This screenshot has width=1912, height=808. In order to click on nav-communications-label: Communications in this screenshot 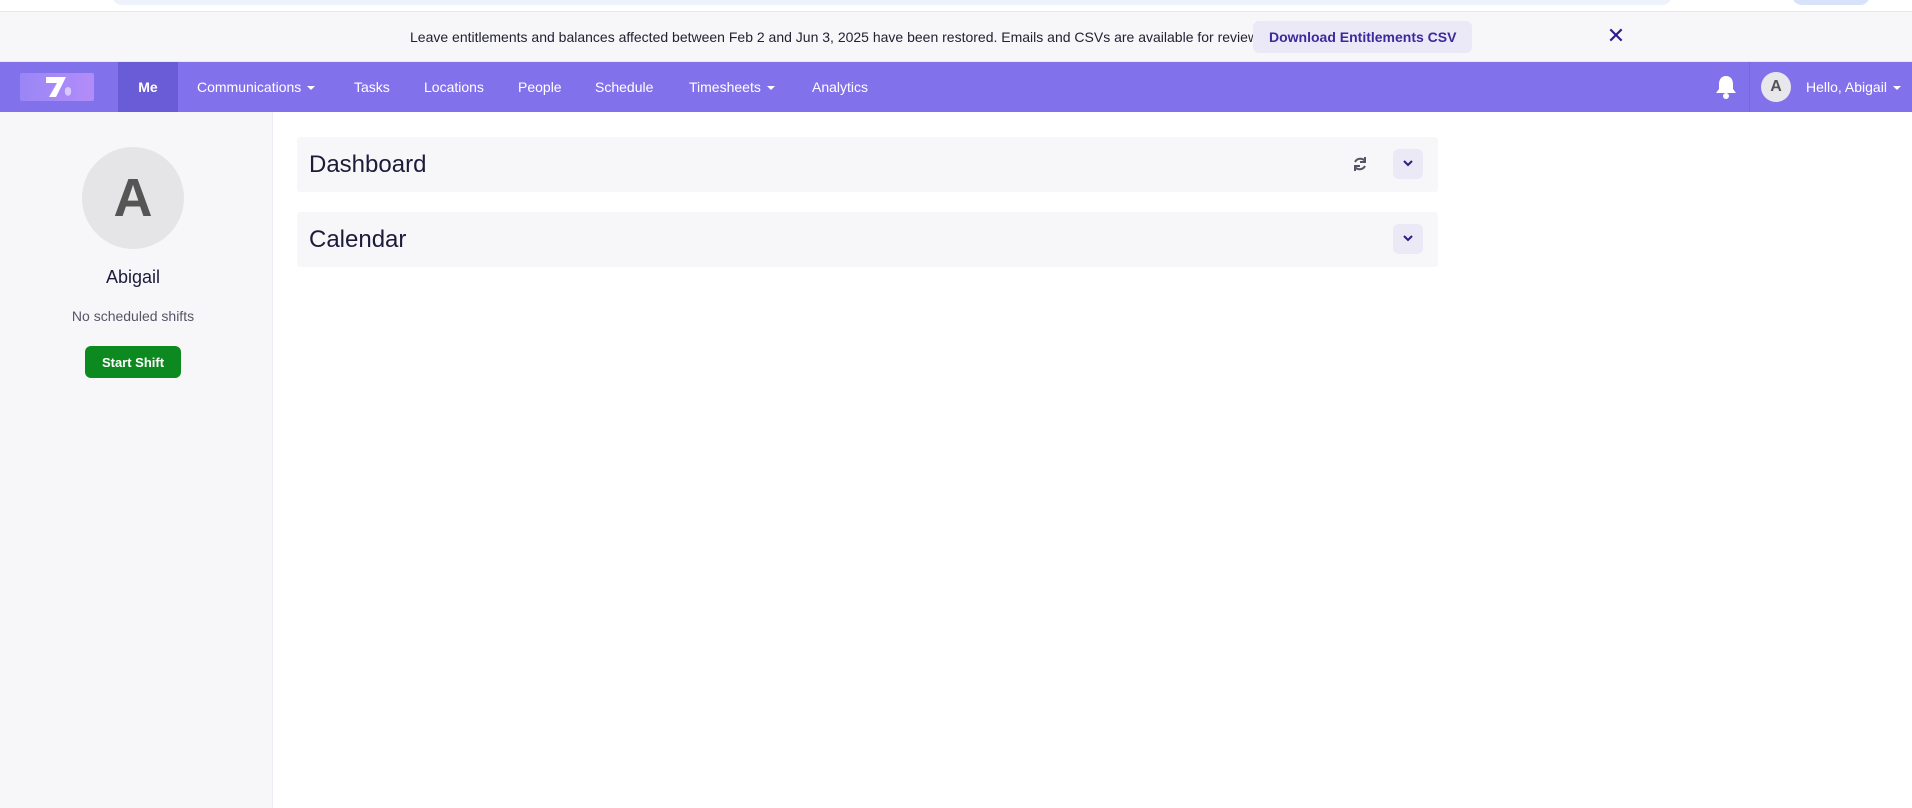, I will do `click(249, 87)`.